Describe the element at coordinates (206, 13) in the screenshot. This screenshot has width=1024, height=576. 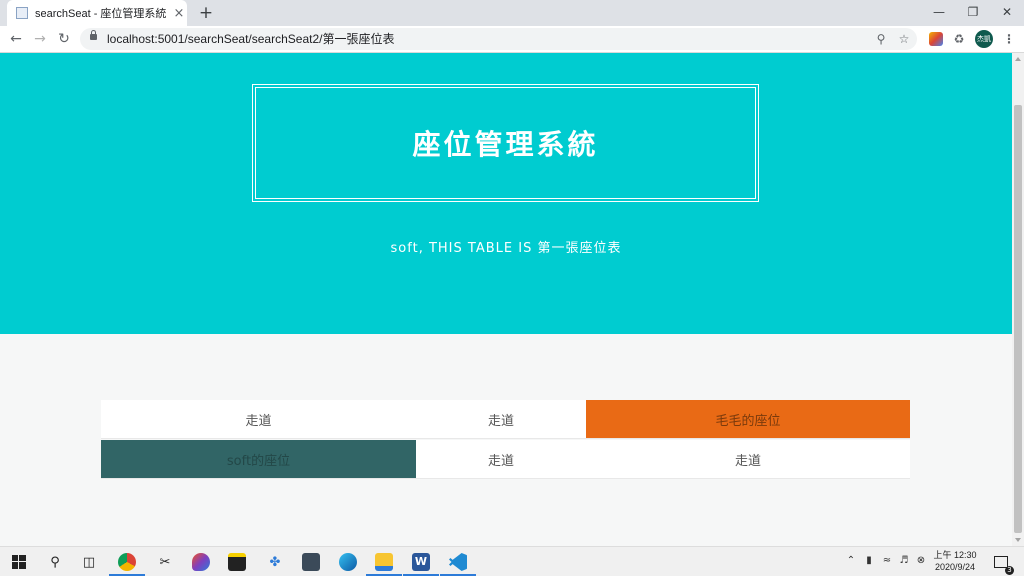
I see `new-tab-button: +` at that location.